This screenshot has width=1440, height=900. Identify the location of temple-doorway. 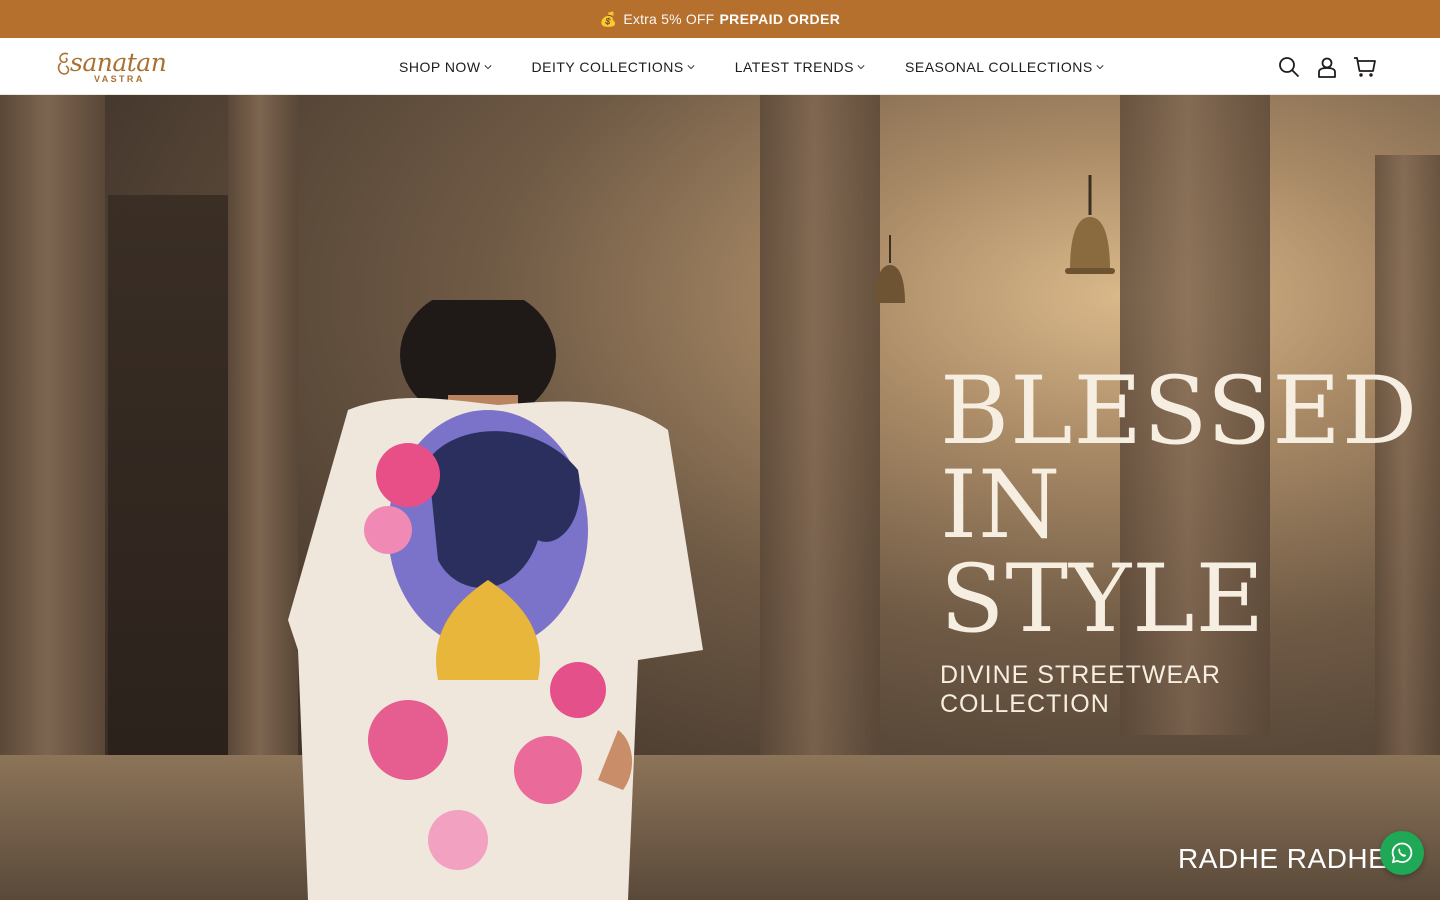
(168, 475).